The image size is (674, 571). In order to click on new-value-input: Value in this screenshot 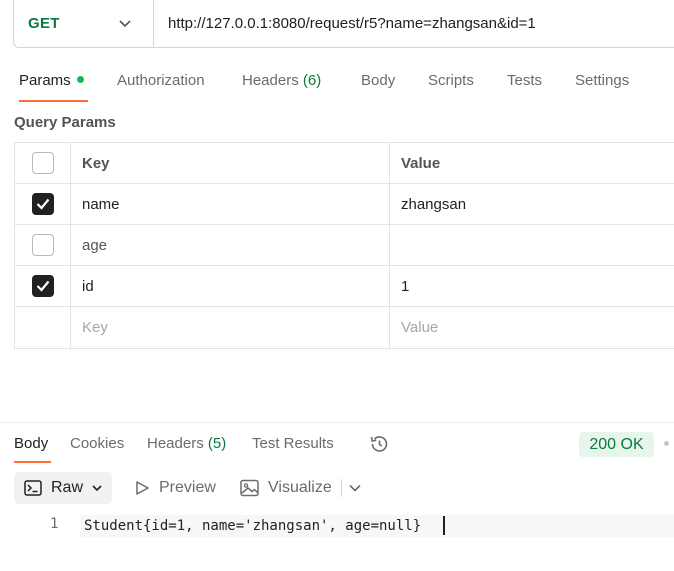, I will do `click(532, 327)`.